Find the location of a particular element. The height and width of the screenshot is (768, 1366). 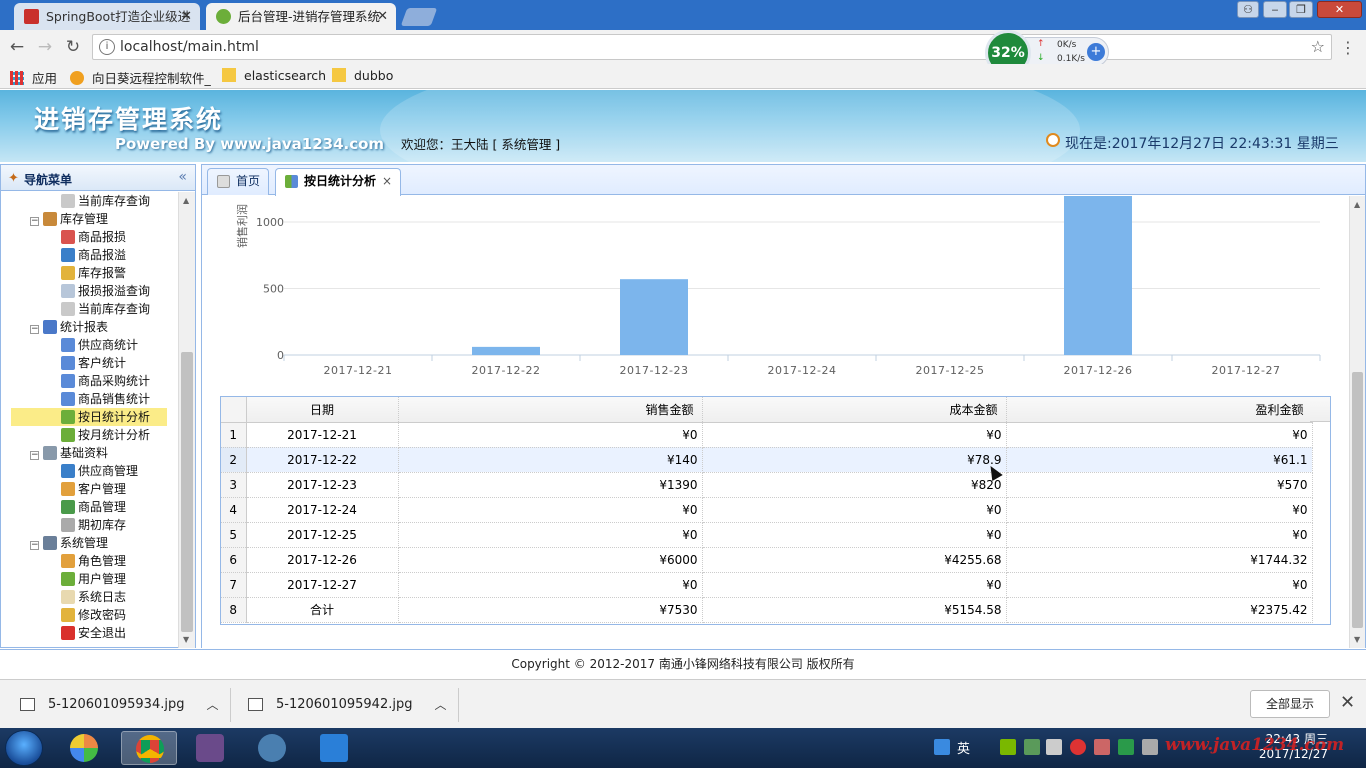

download-item: 5-120601095942.jpg ︿ is located at coordinates (337, 705).